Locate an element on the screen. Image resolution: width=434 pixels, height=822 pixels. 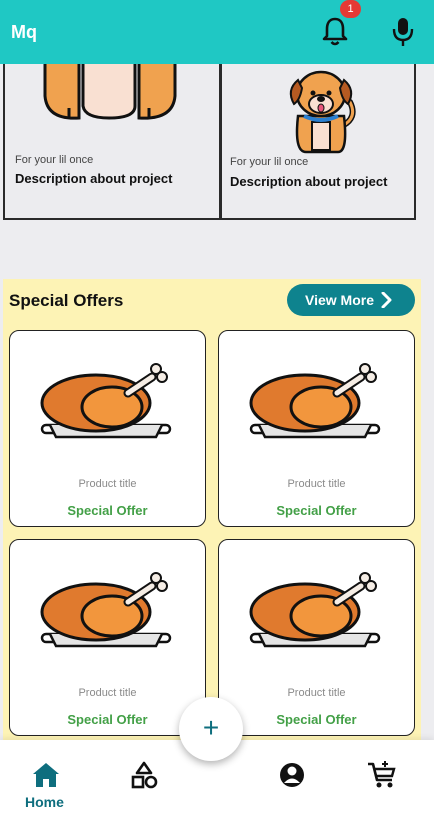
notification-button is located at coordinates (335, 31).